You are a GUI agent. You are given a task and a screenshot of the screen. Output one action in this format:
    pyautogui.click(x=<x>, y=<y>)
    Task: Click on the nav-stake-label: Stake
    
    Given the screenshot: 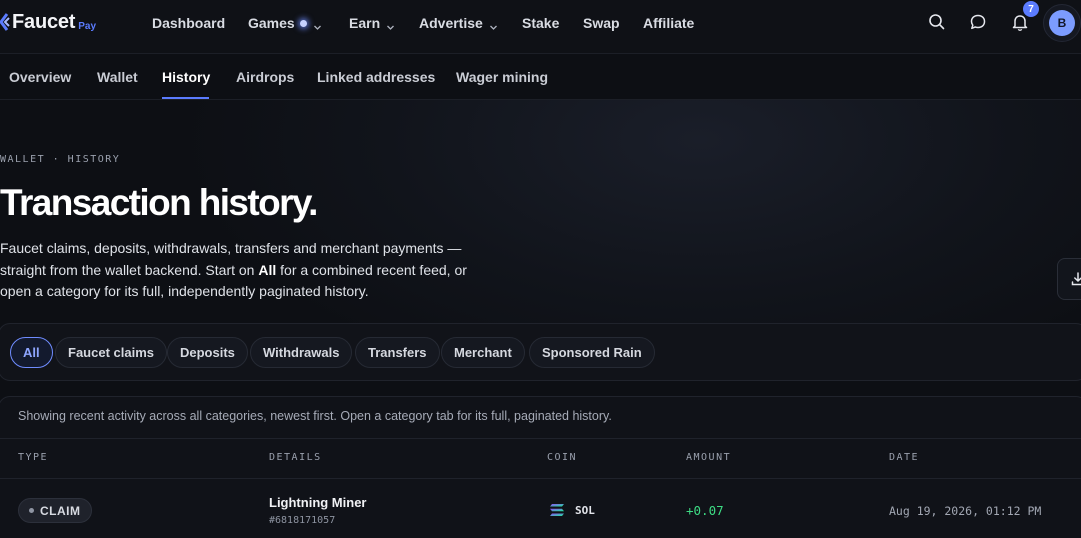 What is the action you would take?
    pyautogui.click(x=541, y=23)
    